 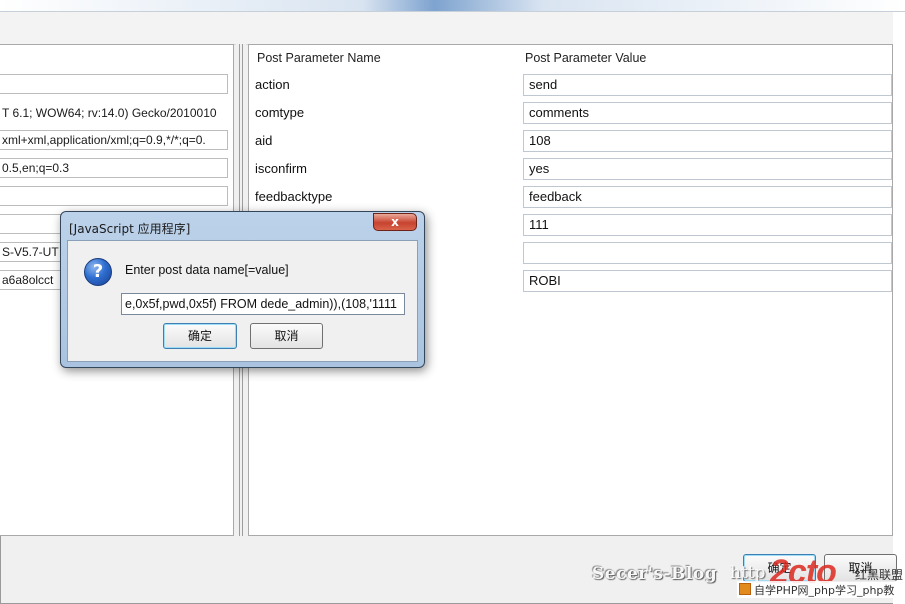 I want to click on param-value-input, so click(x=707, y=253).